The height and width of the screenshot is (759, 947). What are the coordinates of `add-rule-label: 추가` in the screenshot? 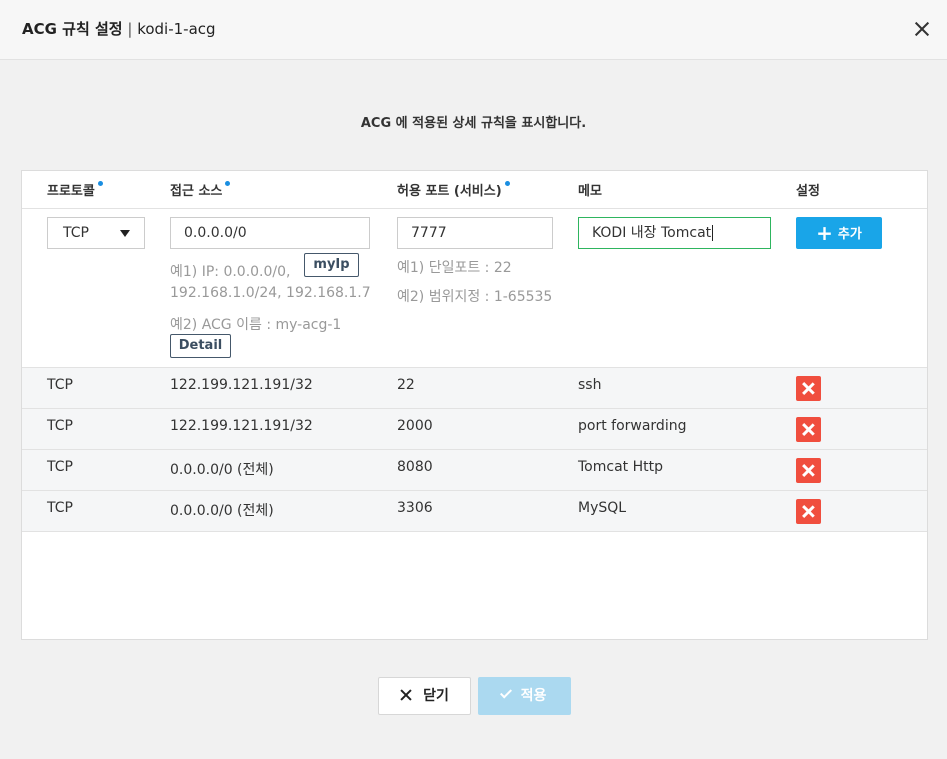 It's located at (849, 234).